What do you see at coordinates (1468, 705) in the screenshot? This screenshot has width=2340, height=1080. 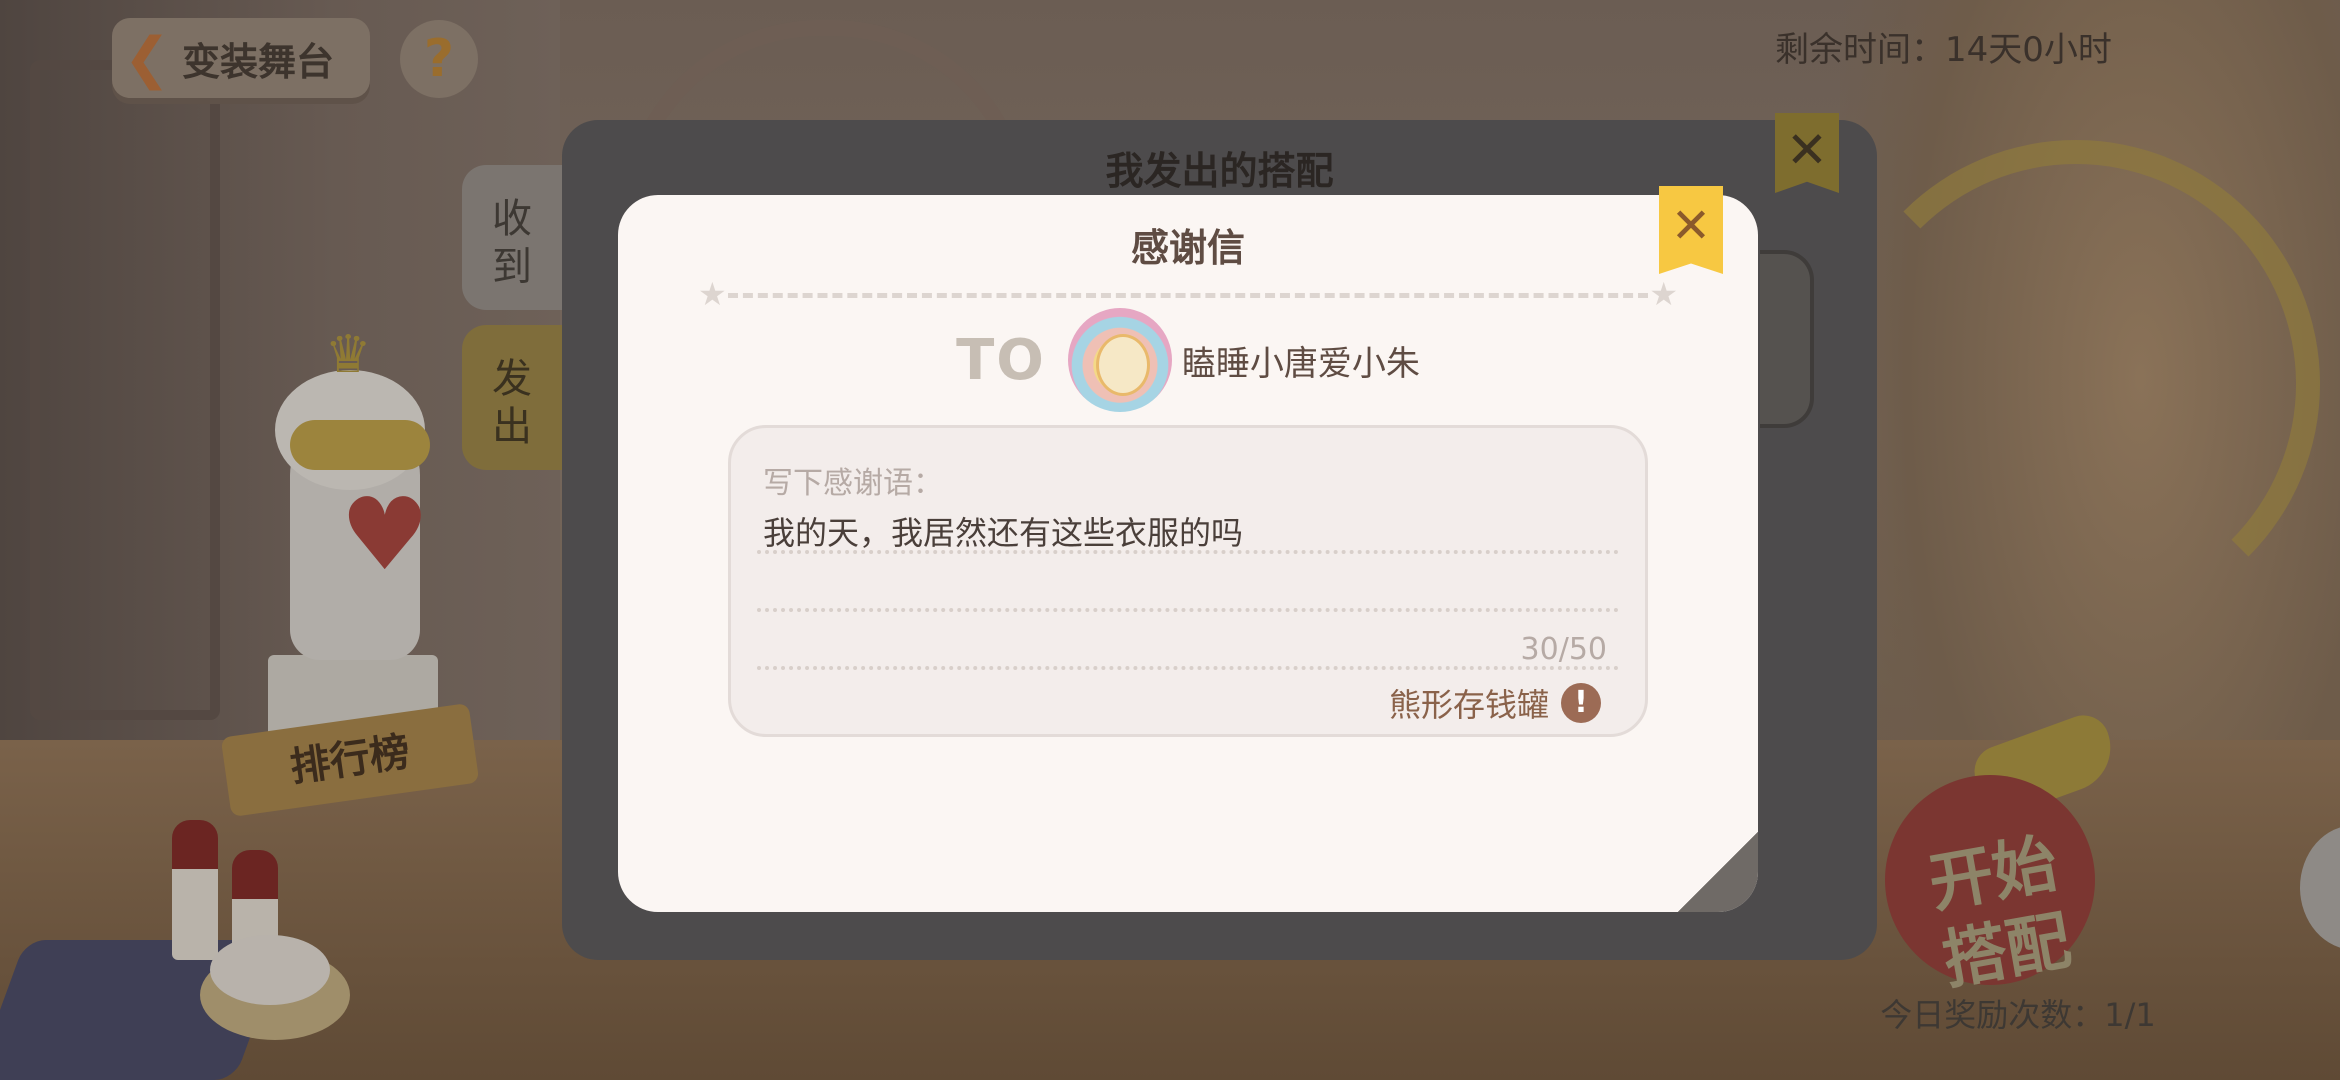 I see `gift-name: 熊形存钱罐` at bounding box center [1468, 705].